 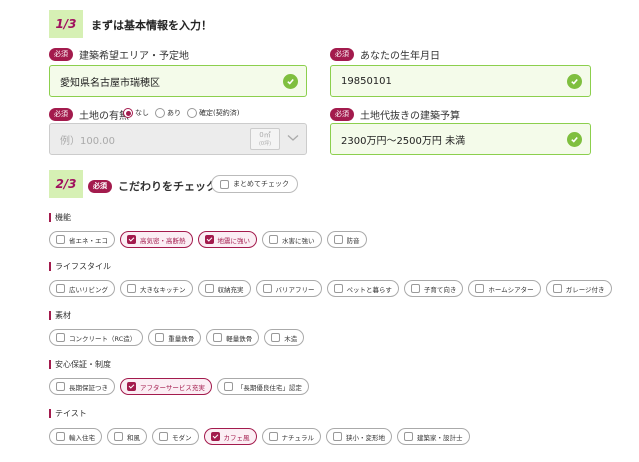 I want to click on budget-value: 2300万円～2500万円 未満, so click(x=403, y=141).